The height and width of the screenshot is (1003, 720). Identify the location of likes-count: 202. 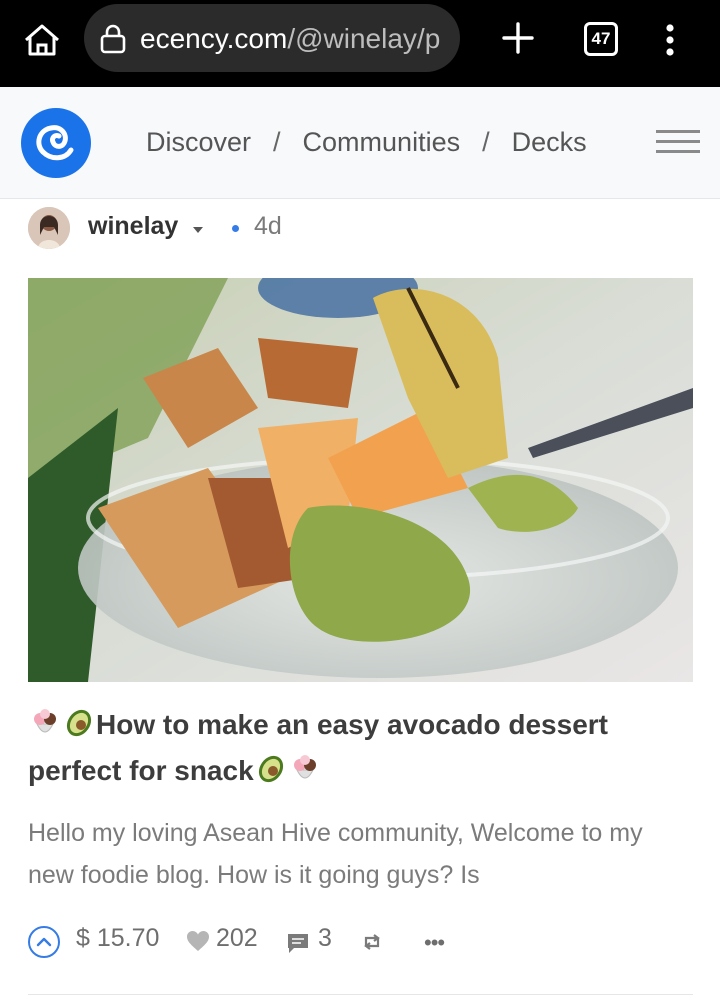
(237, 938).